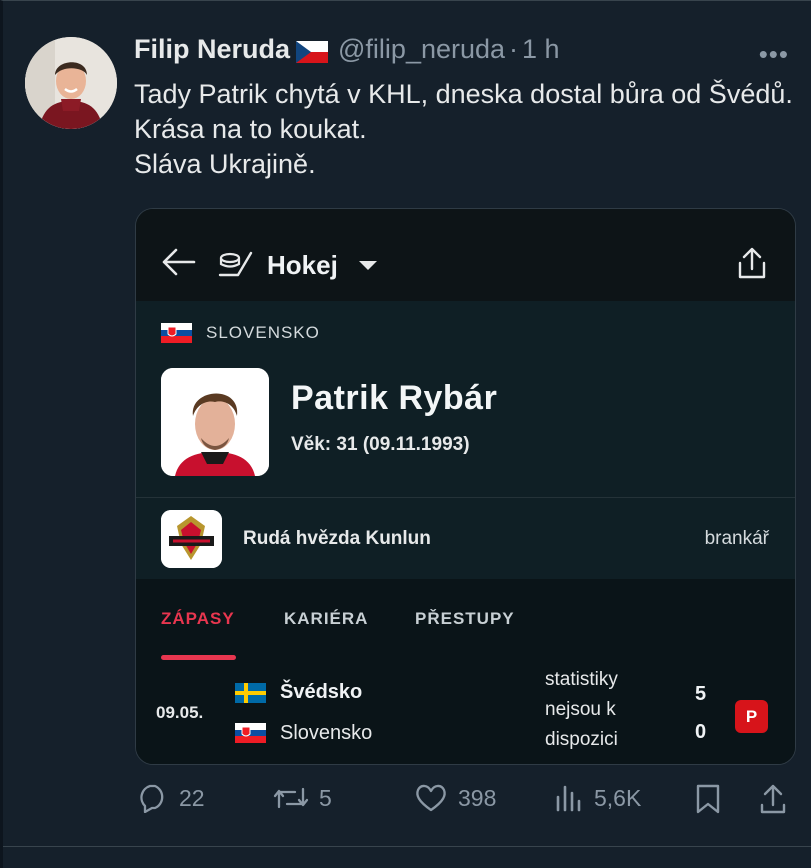 Image resolution: width=811 pixels, height=868 pixels. I want to click on reply-count: 22, so click(192, 797).